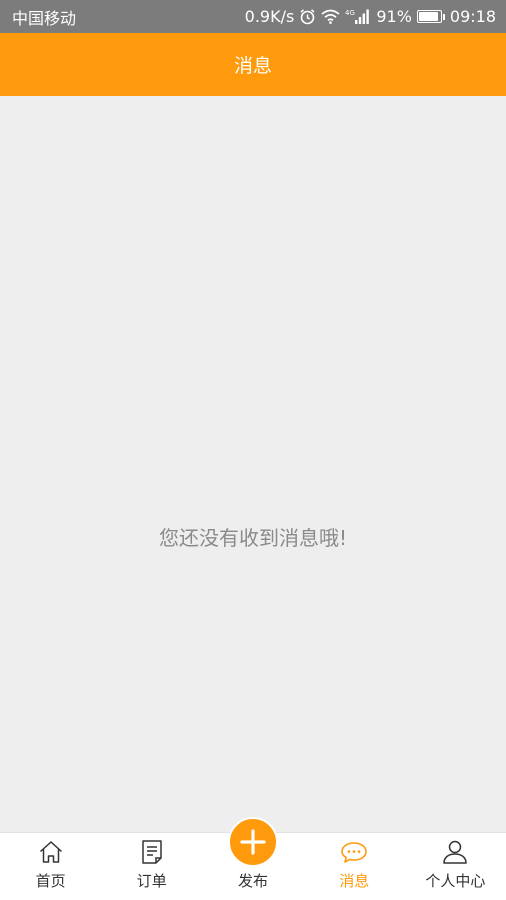 Image resolution: width=506 pixels, height=900 pixels. I want to click on tab-publish: 发布, so click(252, 858).